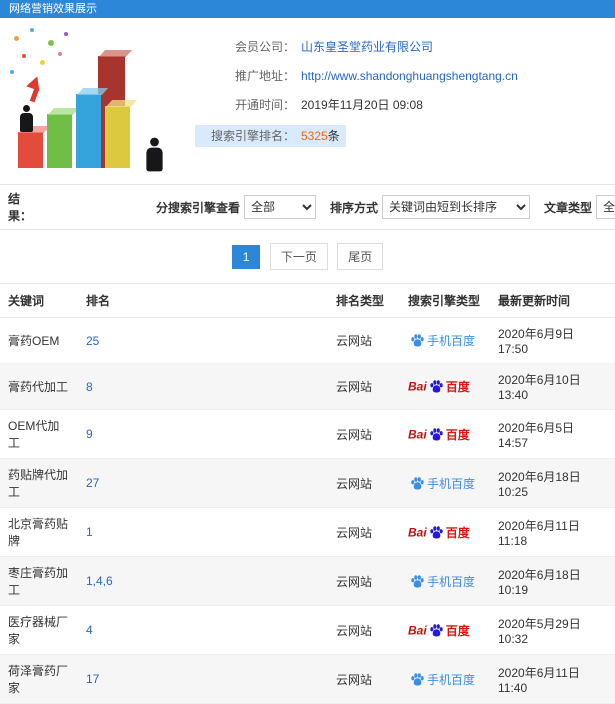 This screenshot has width=615, height=704. What do you see at coordinates (367, 47) in the screenshot?
I see `member-company-link: 山东皇圣堂药业有限公司` at bounding box center [367, 47].